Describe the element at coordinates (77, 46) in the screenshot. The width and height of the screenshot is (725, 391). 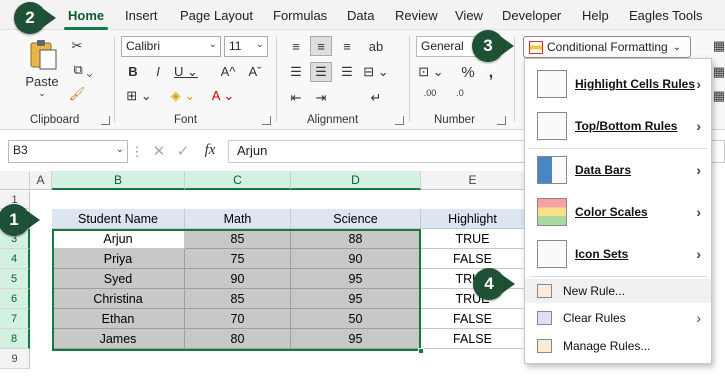
I see `cut-icon: ✂` at that location.